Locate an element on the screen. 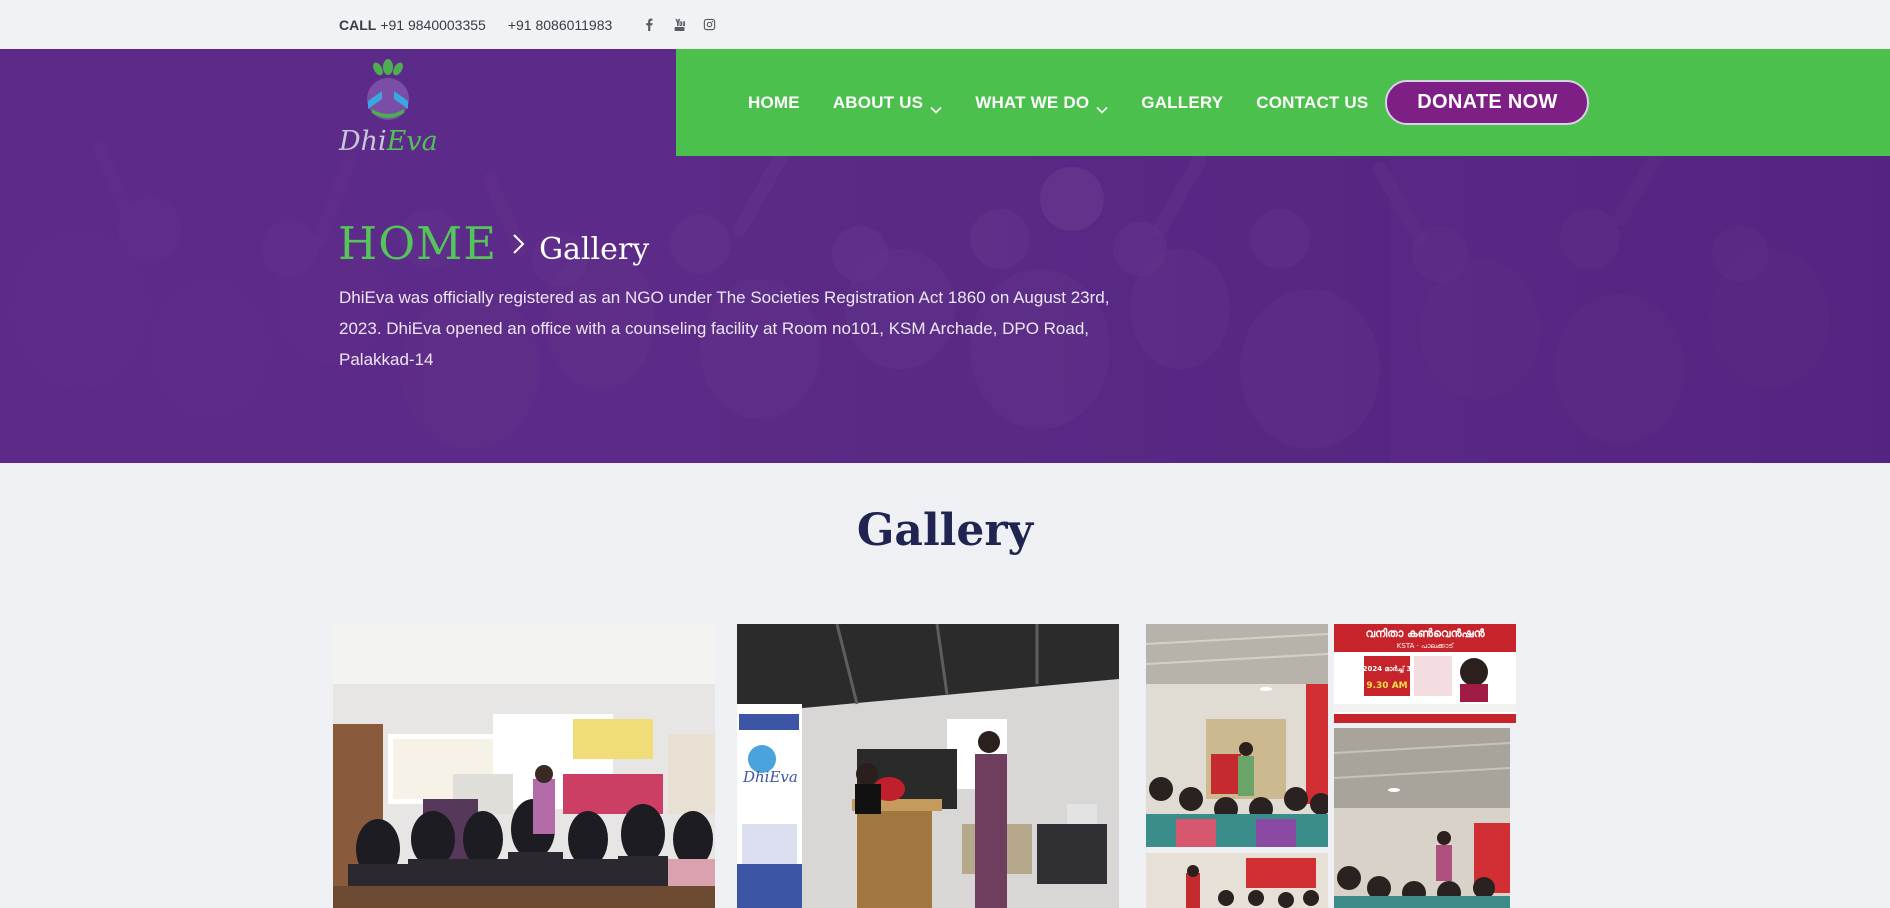 This screenshot has width=1890, height=908. poster-time-text: 9.30 AM is located at coordinates (1386, 686).